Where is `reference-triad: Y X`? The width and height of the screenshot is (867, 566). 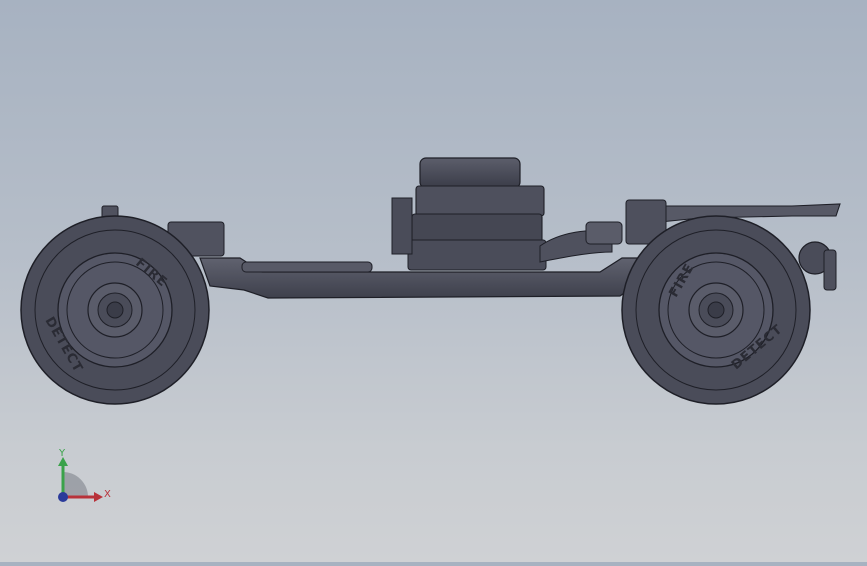 reference-triad: Y X is located at coordinates (84, 475).